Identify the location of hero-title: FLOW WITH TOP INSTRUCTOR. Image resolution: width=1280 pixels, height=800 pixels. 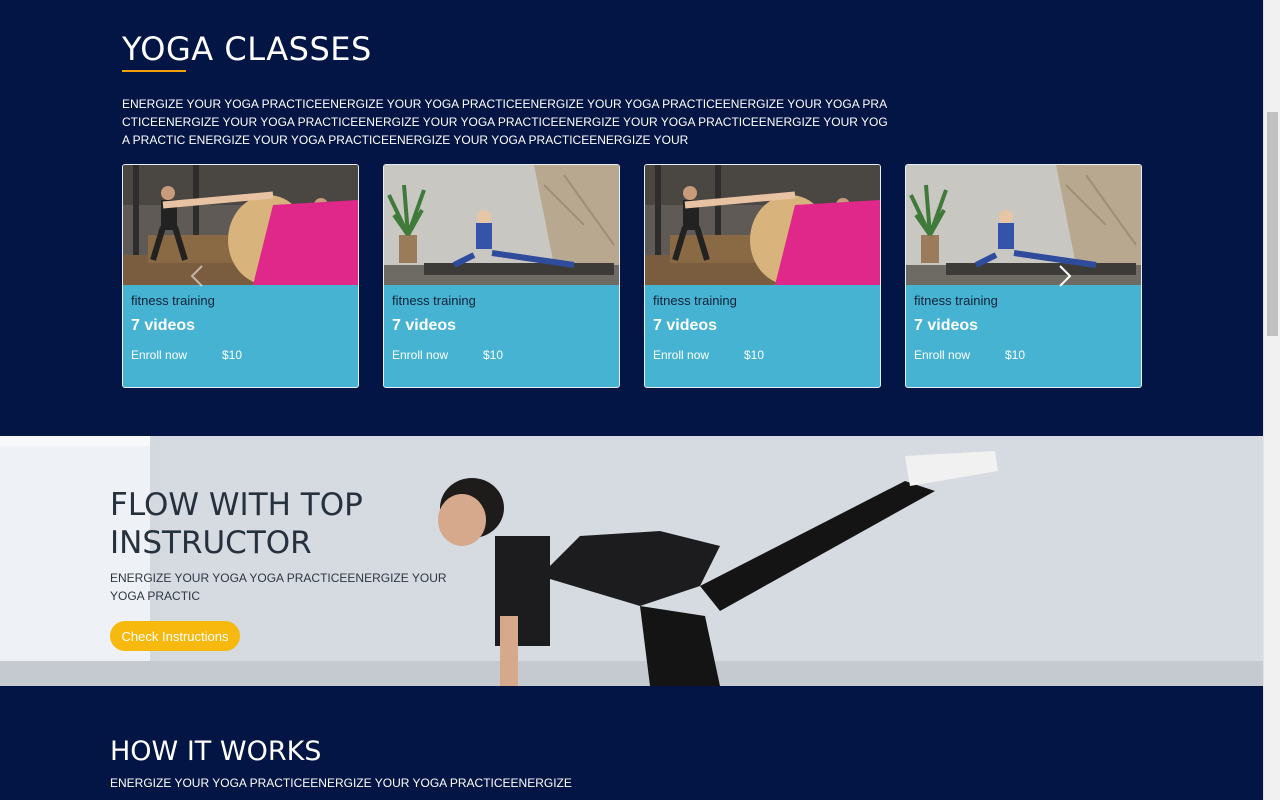
(236, 524).